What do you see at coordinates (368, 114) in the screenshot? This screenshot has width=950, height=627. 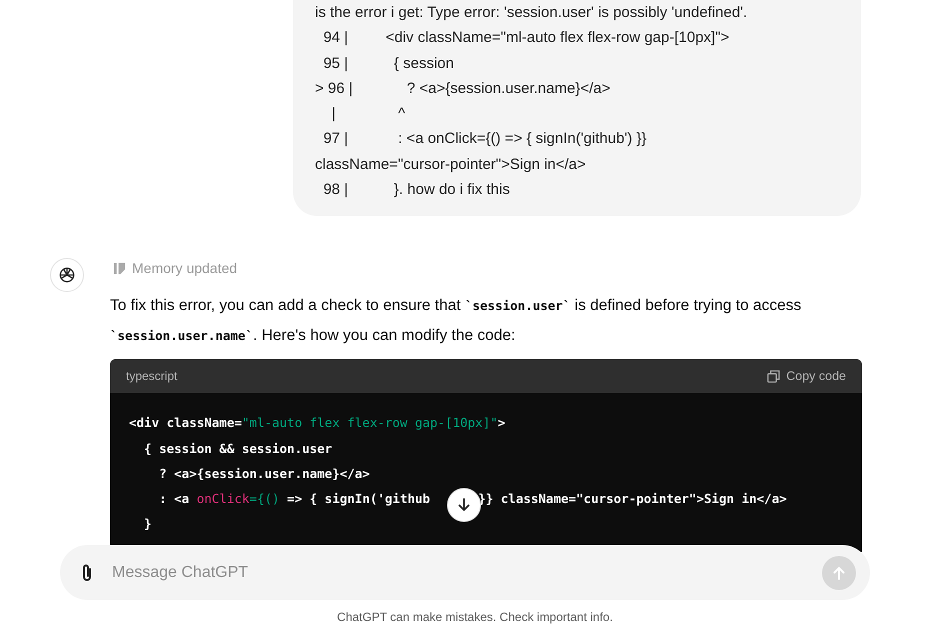 I see `message-line: | ^` at bounding box center [368, 114].